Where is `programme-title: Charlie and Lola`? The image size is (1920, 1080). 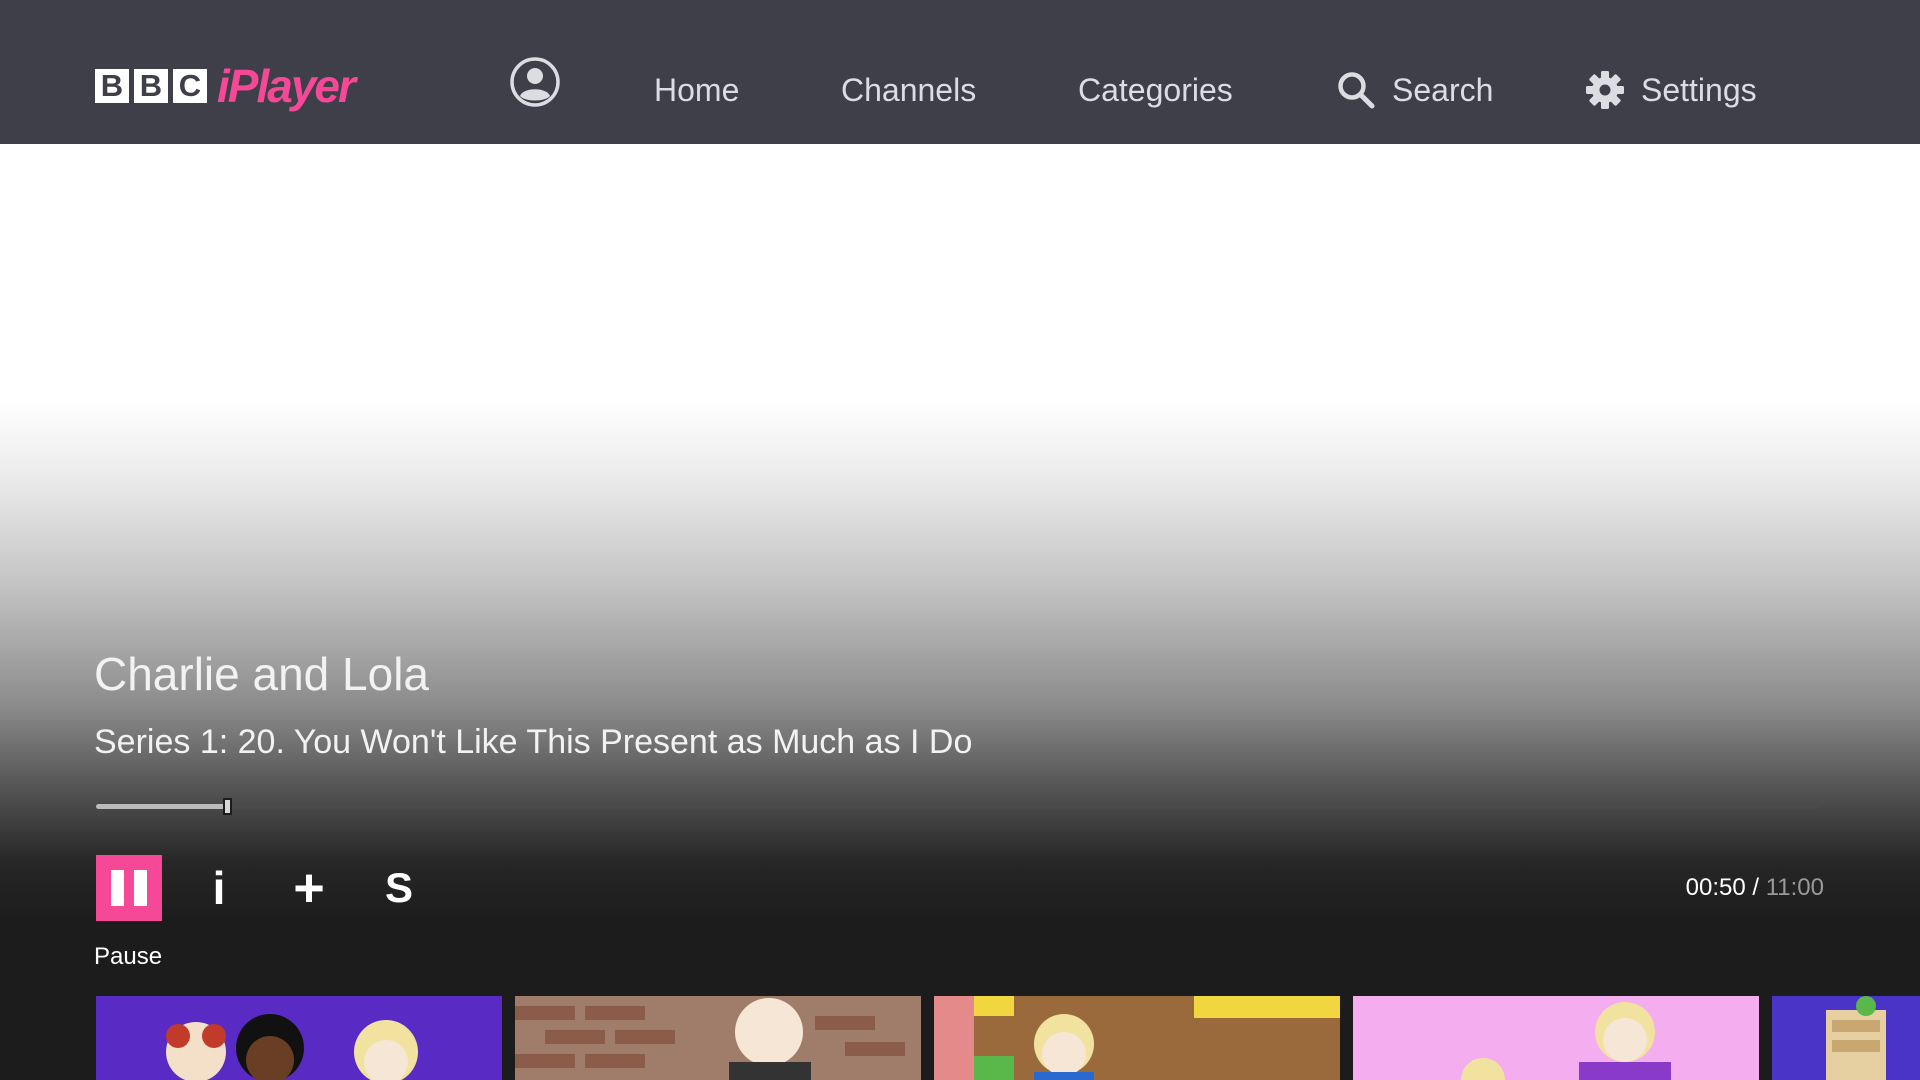 programme-title: Charlie and Lola is located at coordinates (262, 674).